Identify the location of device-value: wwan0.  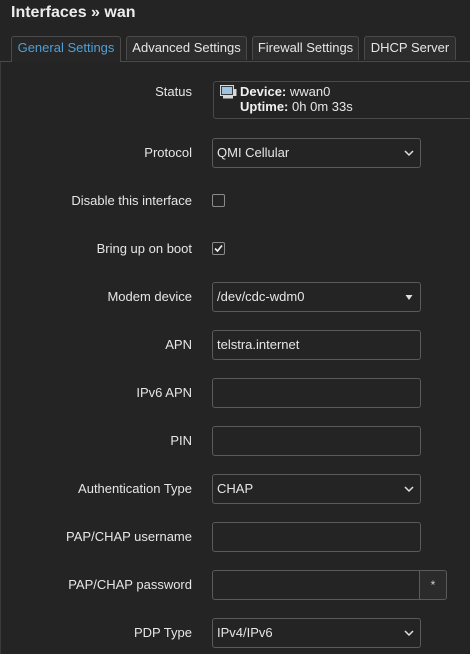
(310, 91).